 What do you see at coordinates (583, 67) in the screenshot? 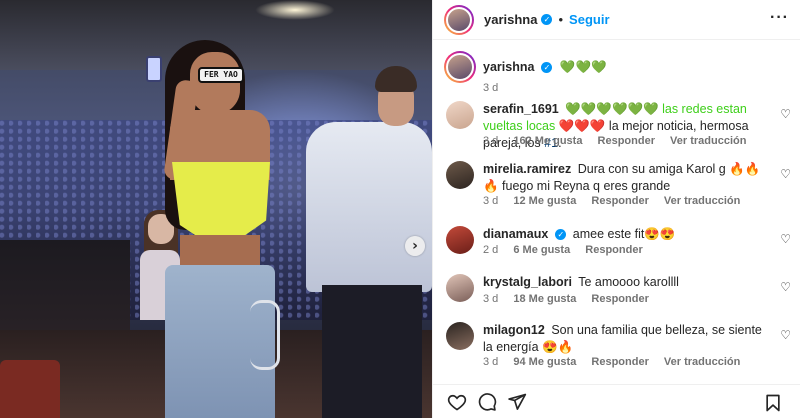
I see `caption-emoji: 💚💚💚` at bounding box center [583, 67].